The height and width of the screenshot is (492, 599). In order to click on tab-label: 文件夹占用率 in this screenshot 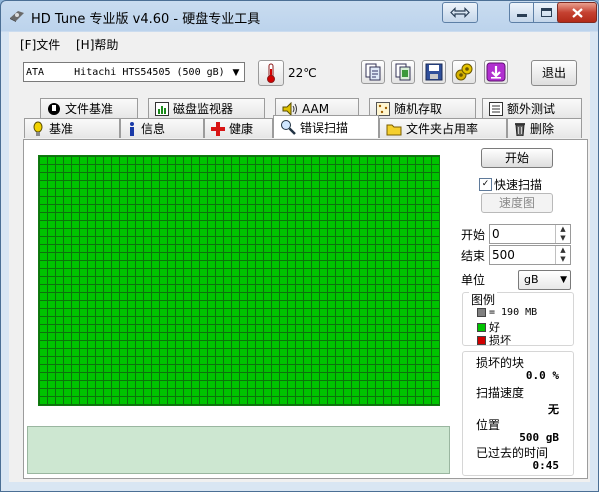, I will do `click(442, 129)`.